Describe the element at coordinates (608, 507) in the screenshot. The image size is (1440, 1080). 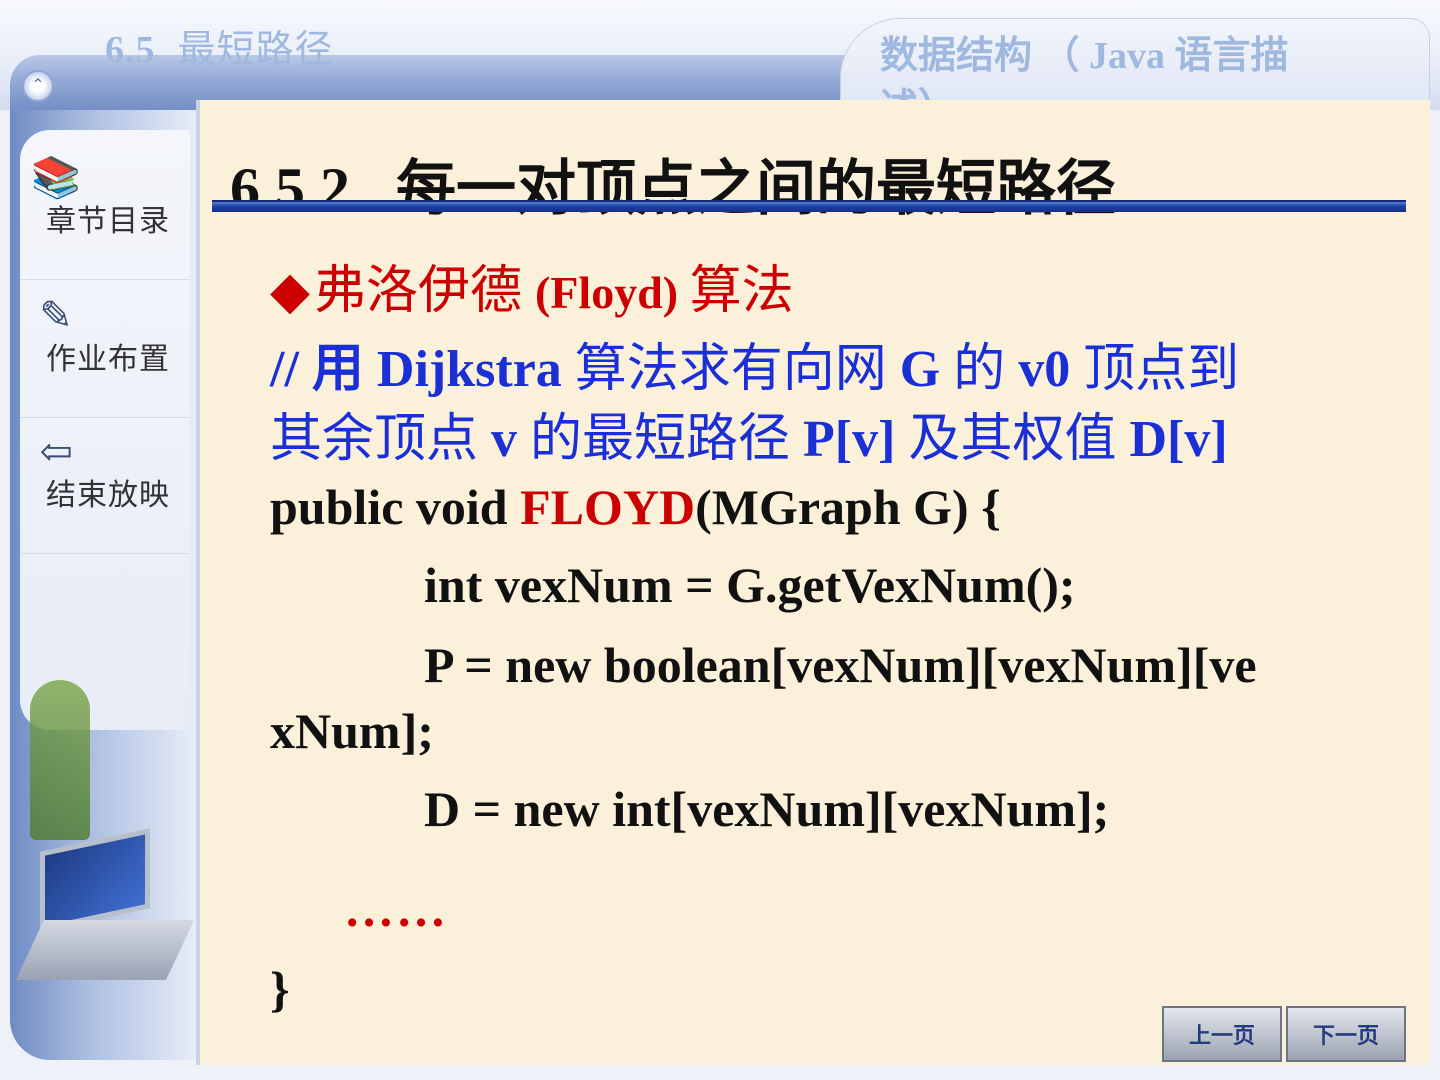
I see `code-function-name: FLOYD` at that location.